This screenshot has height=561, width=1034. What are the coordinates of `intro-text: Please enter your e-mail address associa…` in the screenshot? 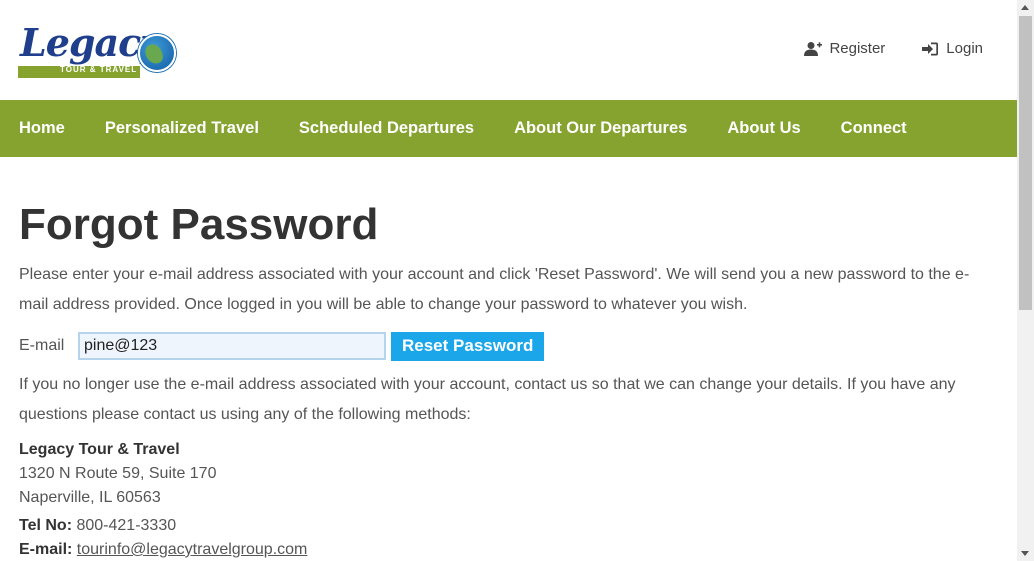 It's located at (494, 289).